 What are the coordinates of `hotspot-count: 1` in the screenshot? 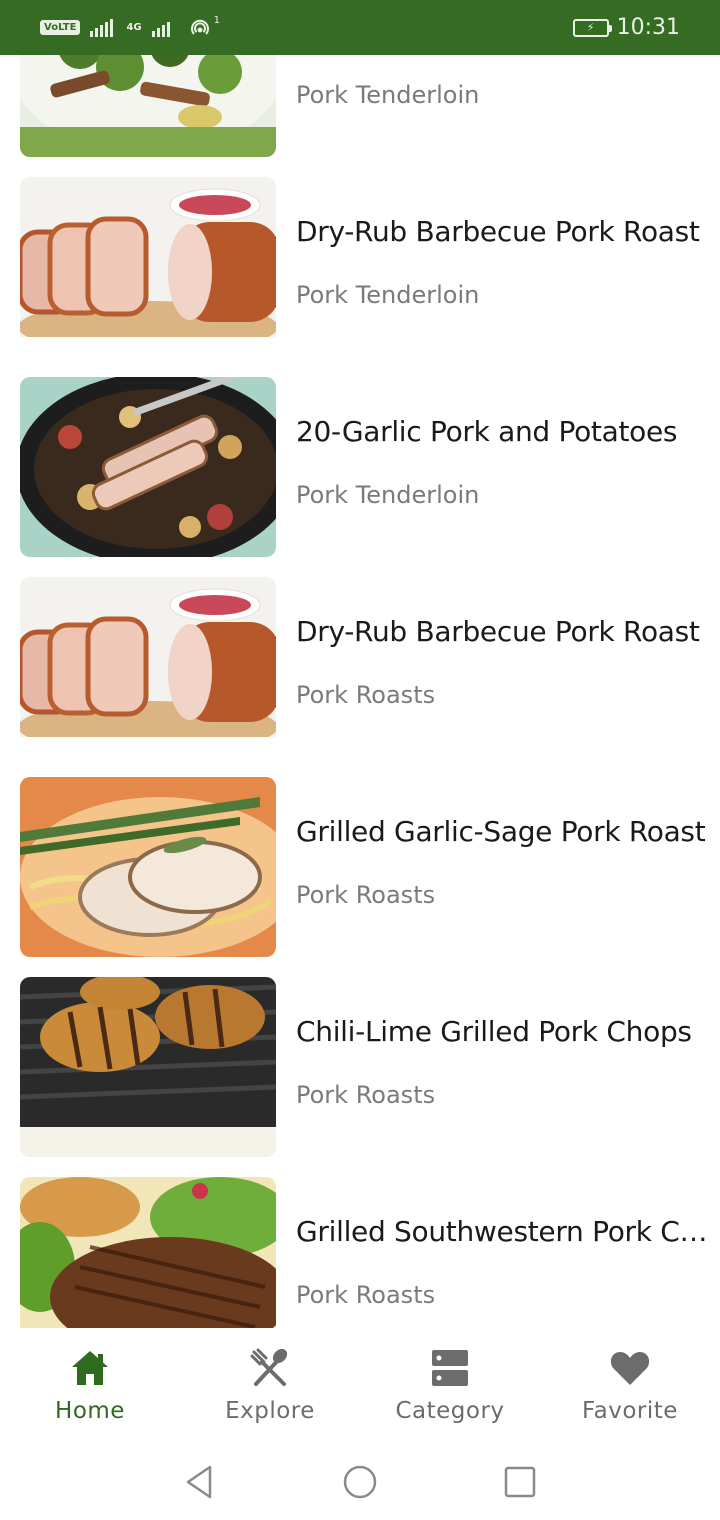 It's located at (216, 20).